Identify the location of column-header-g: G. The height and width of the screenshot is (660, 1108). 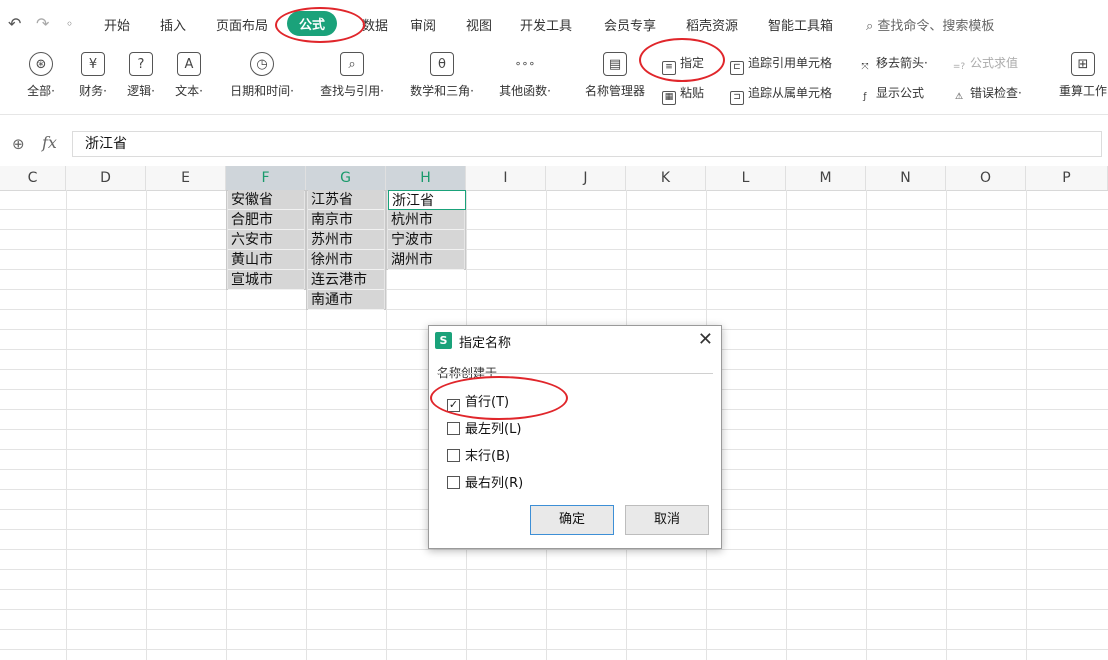
(346, 178).